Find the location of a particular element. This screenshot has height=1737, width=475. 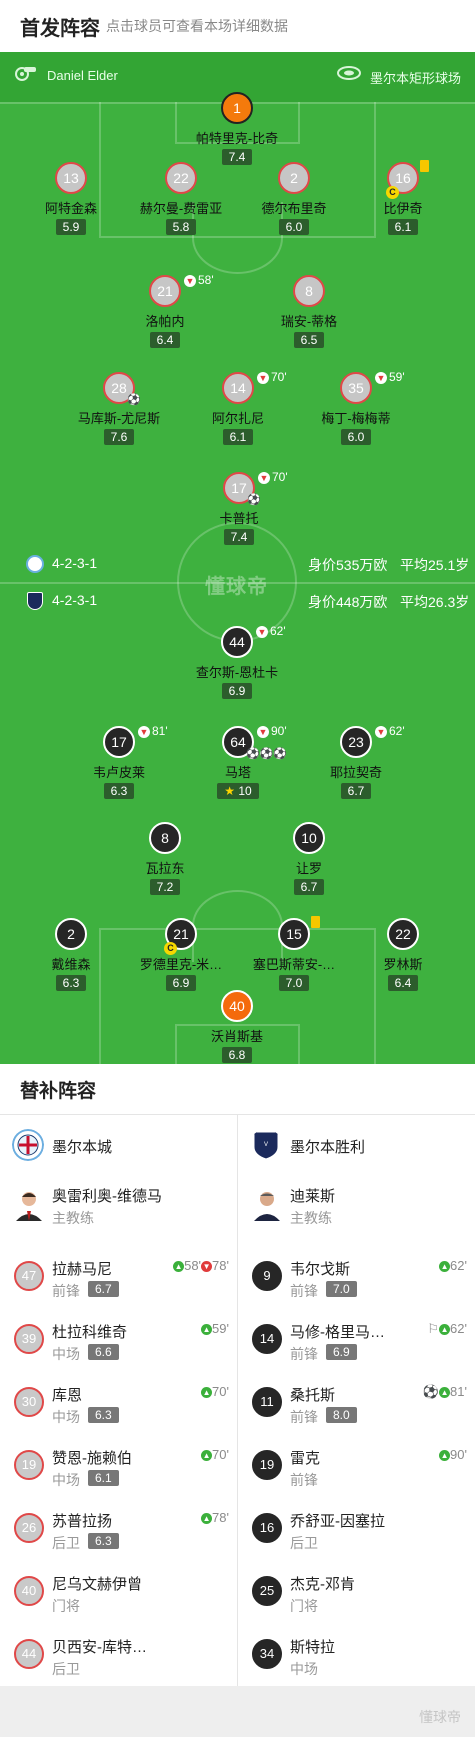

sub-player: 40 尼乌文赫伊曾 门将 is located at coordinates (118, 1591).